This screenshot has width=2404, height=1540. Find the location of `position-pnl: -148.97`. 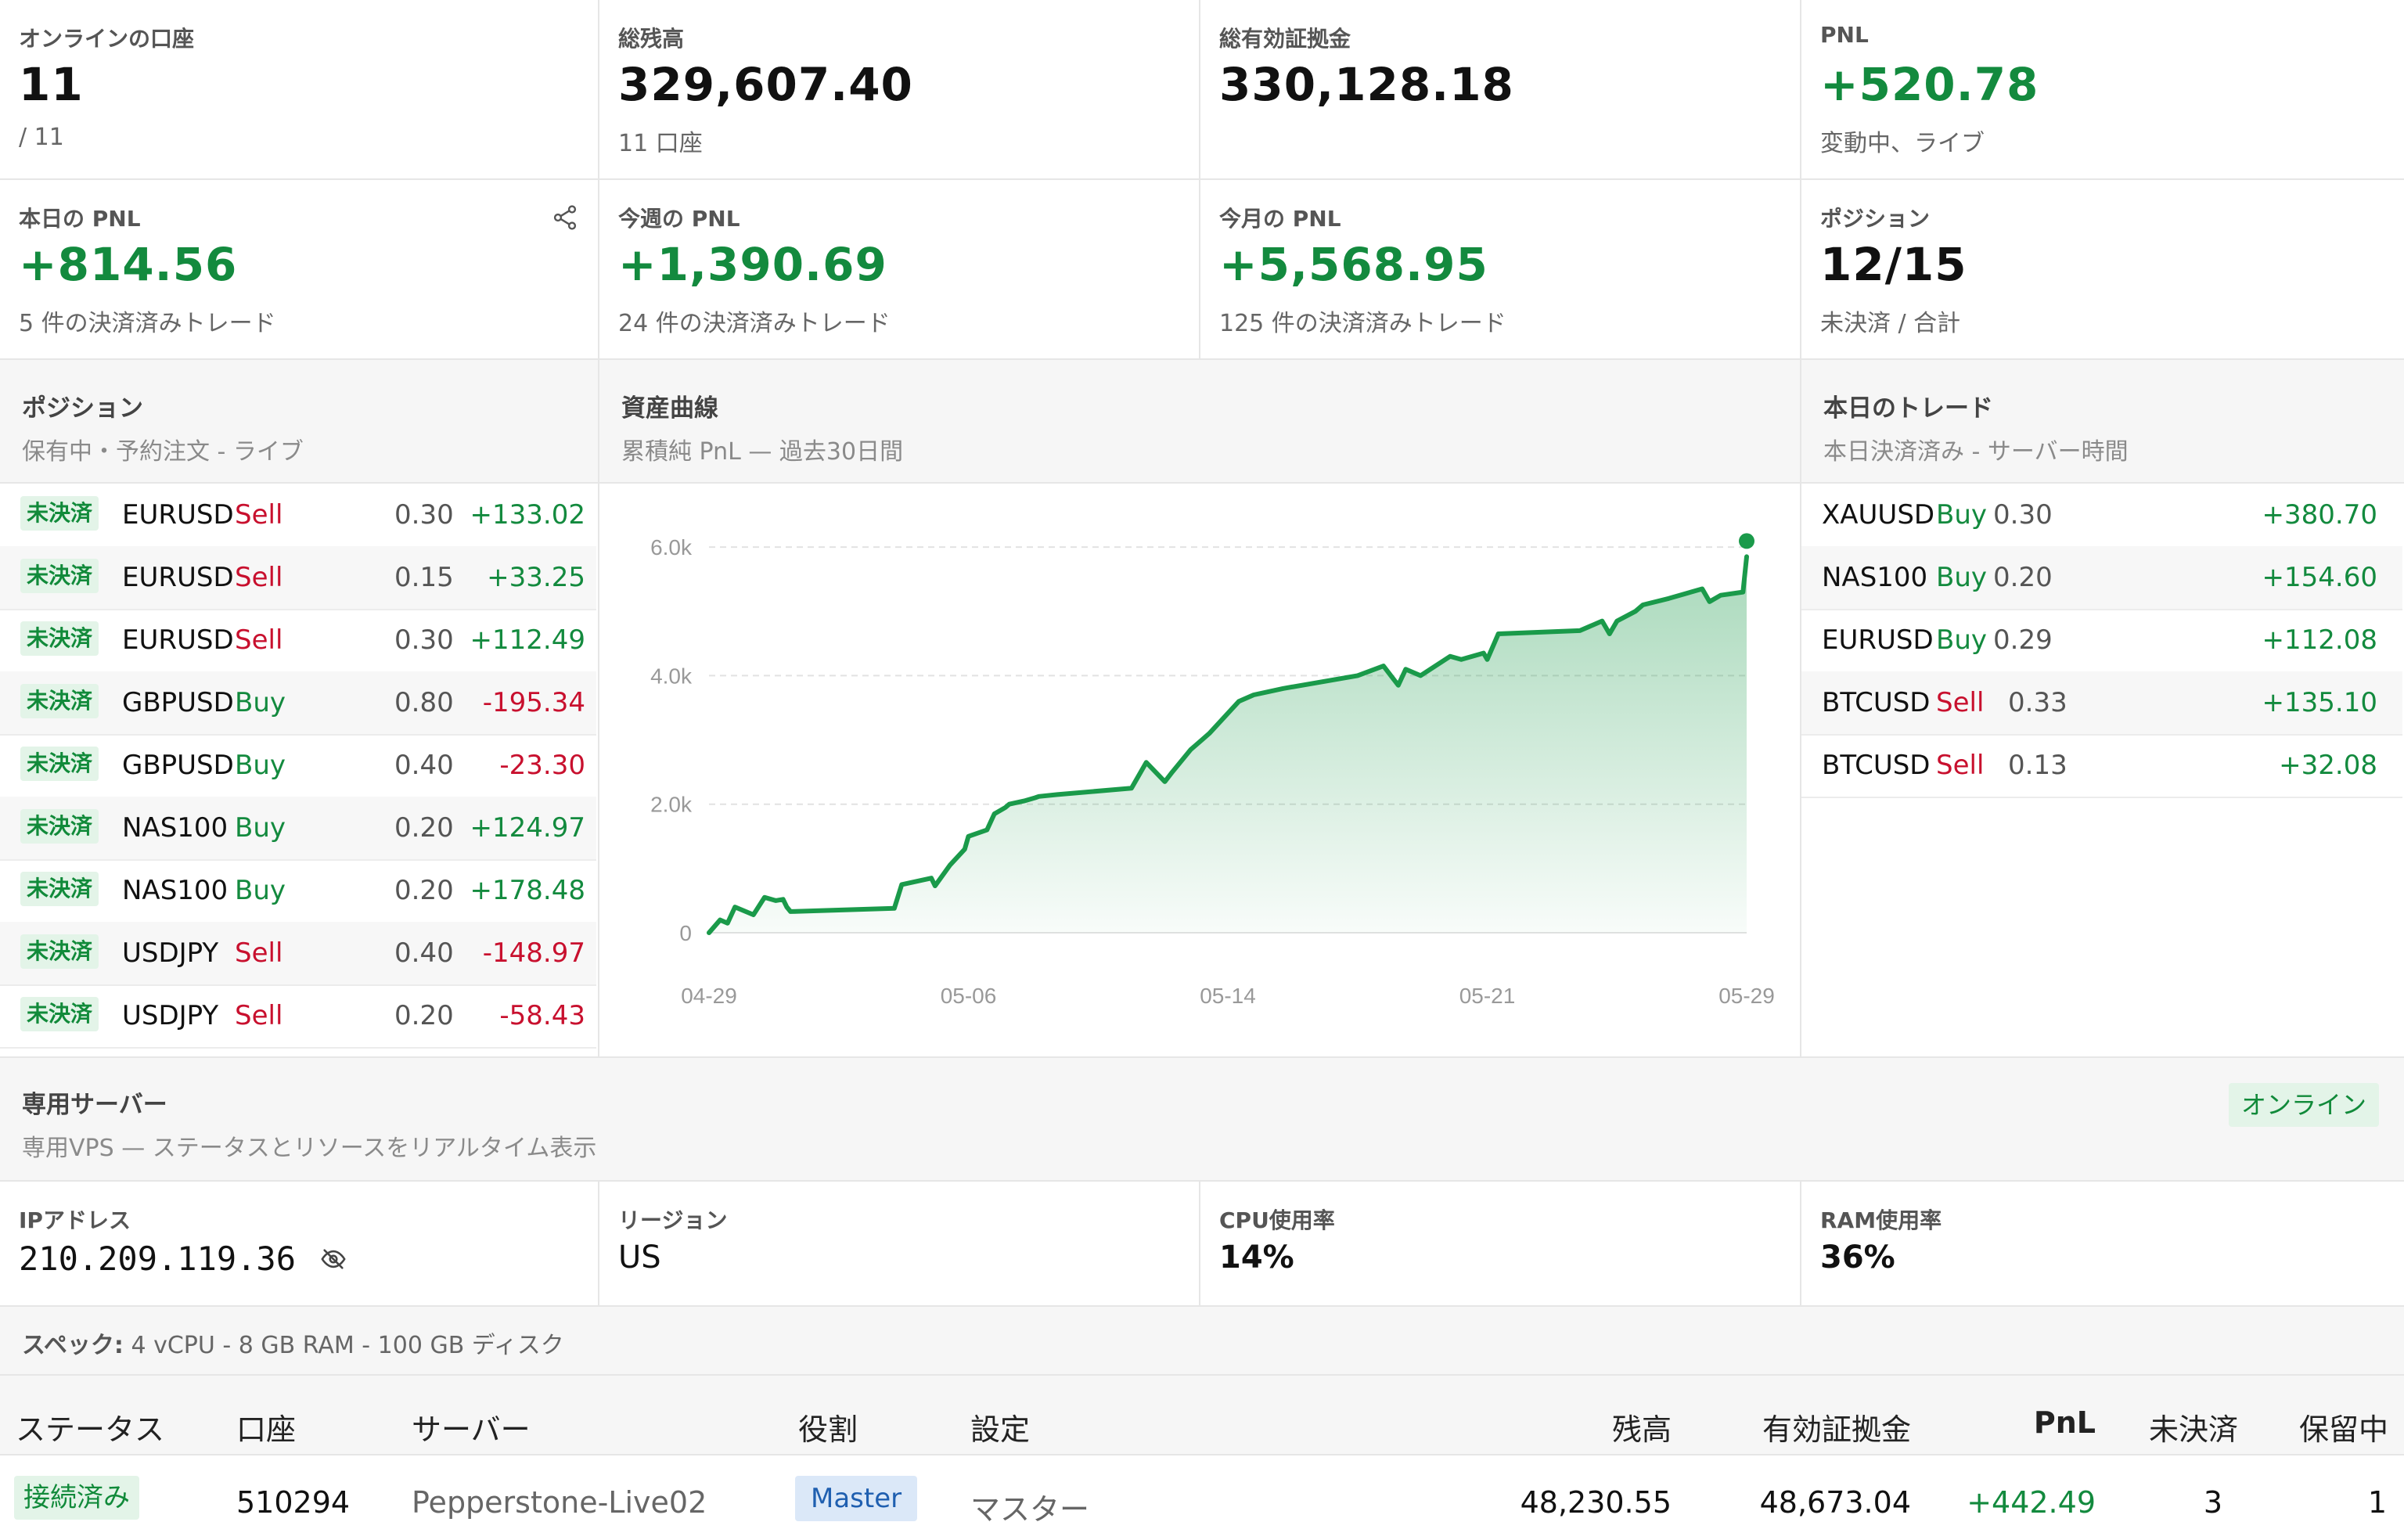

position-pnl: -148.97 is located at coordinates (533, 953).